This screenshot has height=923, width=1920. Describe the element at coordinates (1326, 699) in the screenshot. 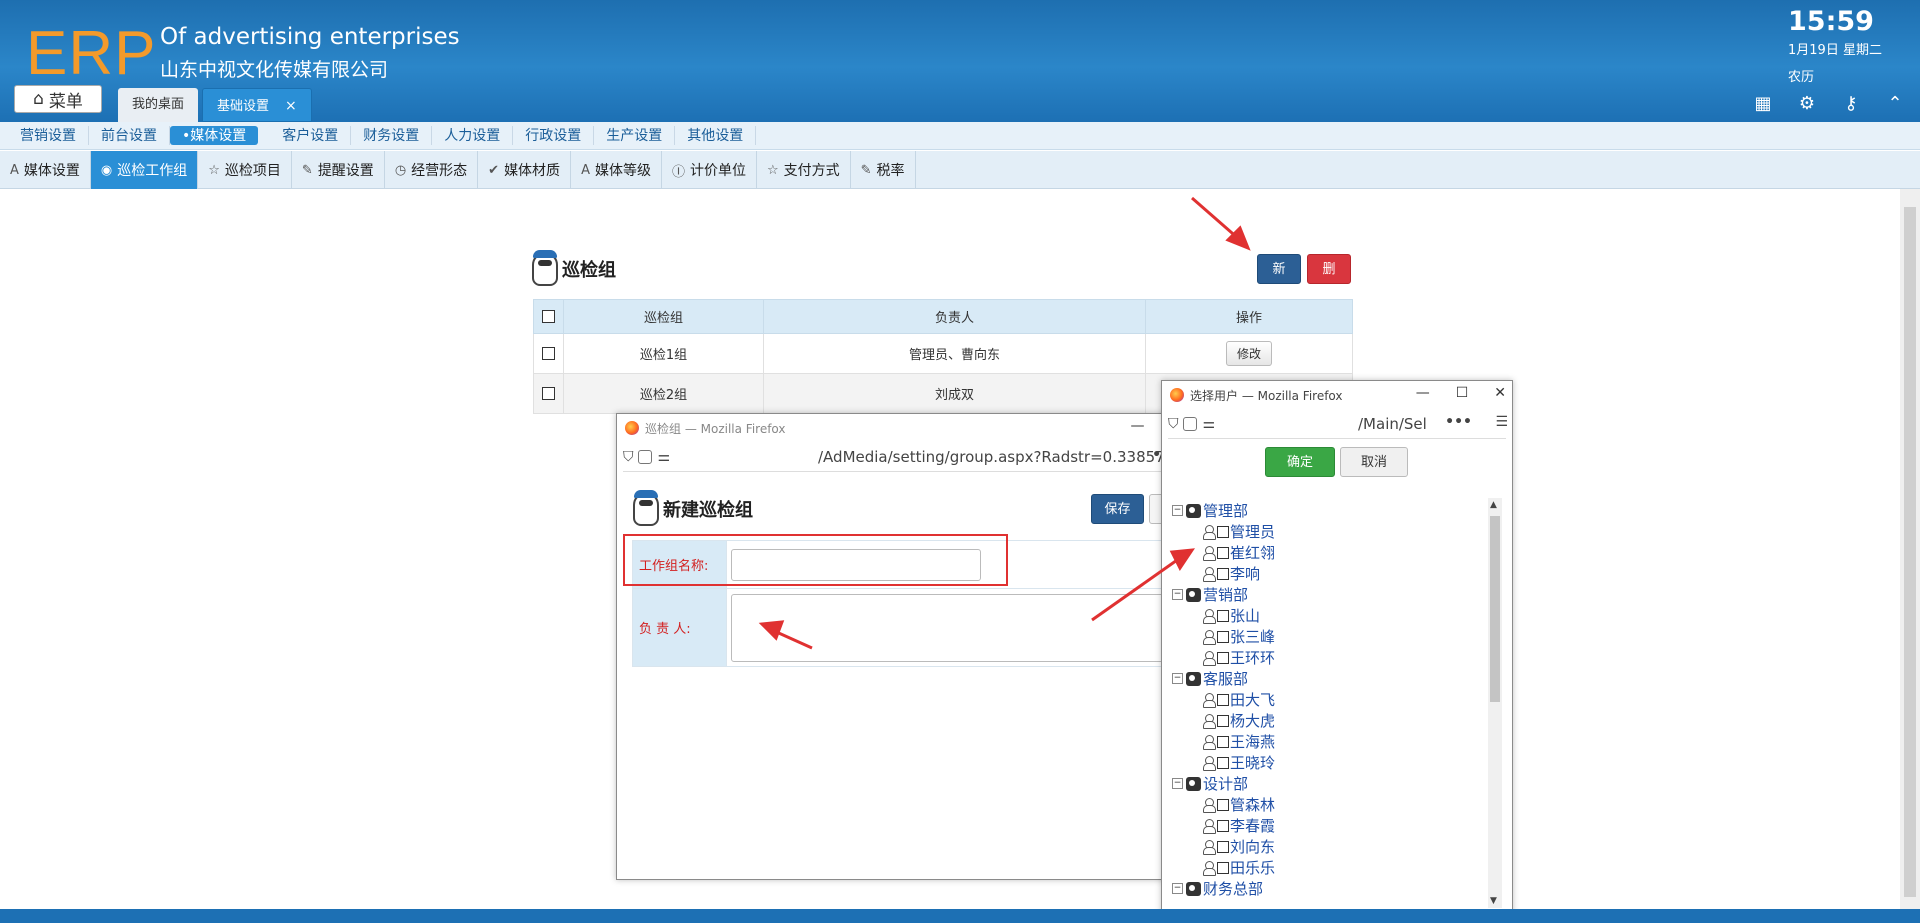

I see `tree-user: 田大飞` at that location.